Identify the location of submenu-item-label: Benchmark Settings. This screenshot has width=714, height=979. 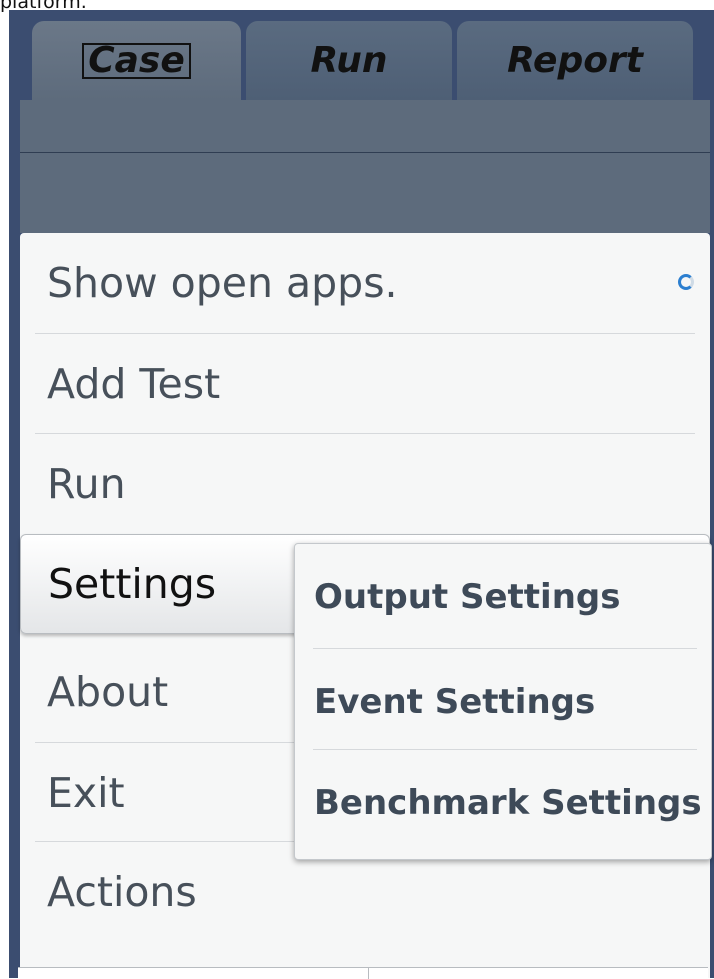
(508, 802).